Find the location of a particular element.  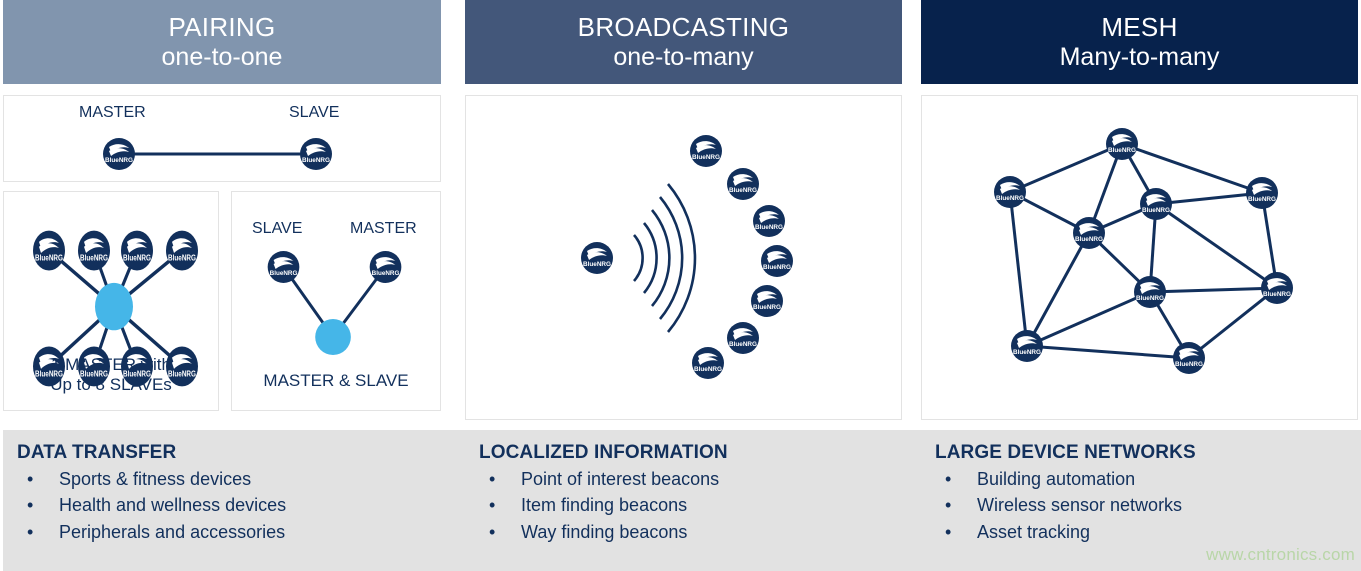

list-item-label: Wireless sensor networks is located at coordinates (1080, 505).